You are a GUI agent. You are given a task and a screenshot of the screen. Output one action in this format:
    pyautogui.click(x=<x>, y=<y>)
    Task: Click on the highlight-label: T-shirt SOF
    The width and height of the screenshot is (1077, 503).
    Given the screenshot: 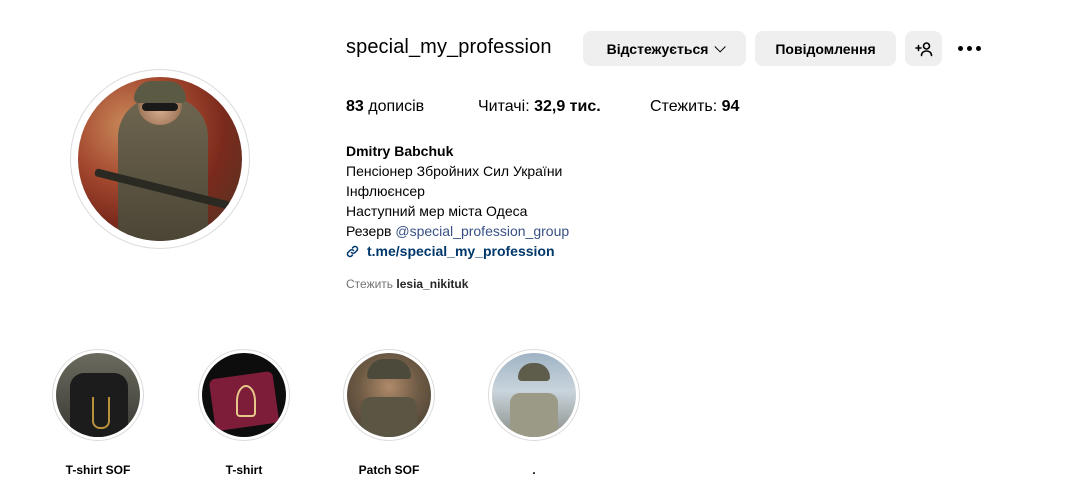 What is the action you would take?
    pyautogui.click(x=98, y=470)
    